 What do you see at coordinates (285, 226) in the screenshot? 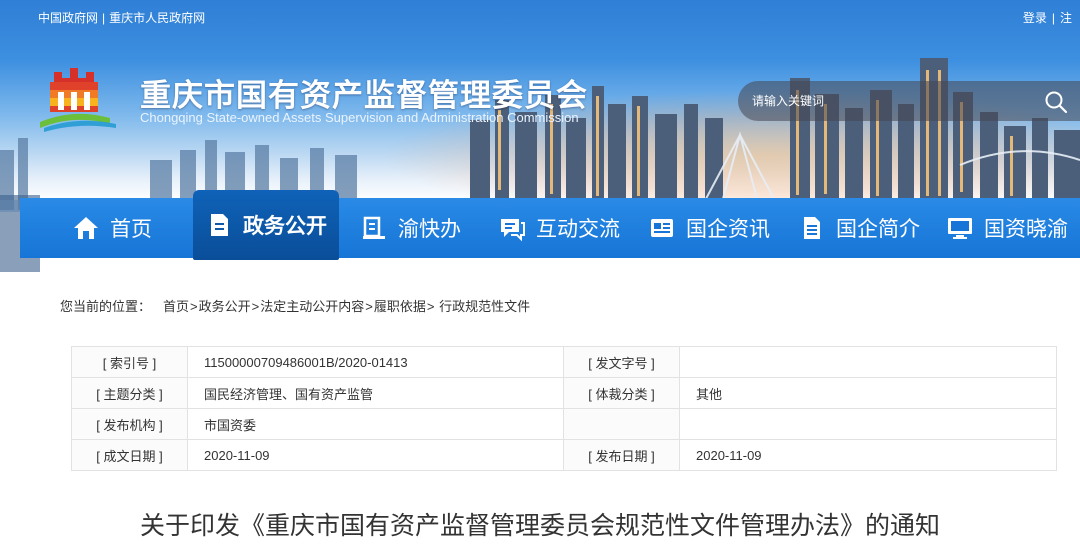
I see `nav-label: 政务公开` at bounding box center [285, 226].